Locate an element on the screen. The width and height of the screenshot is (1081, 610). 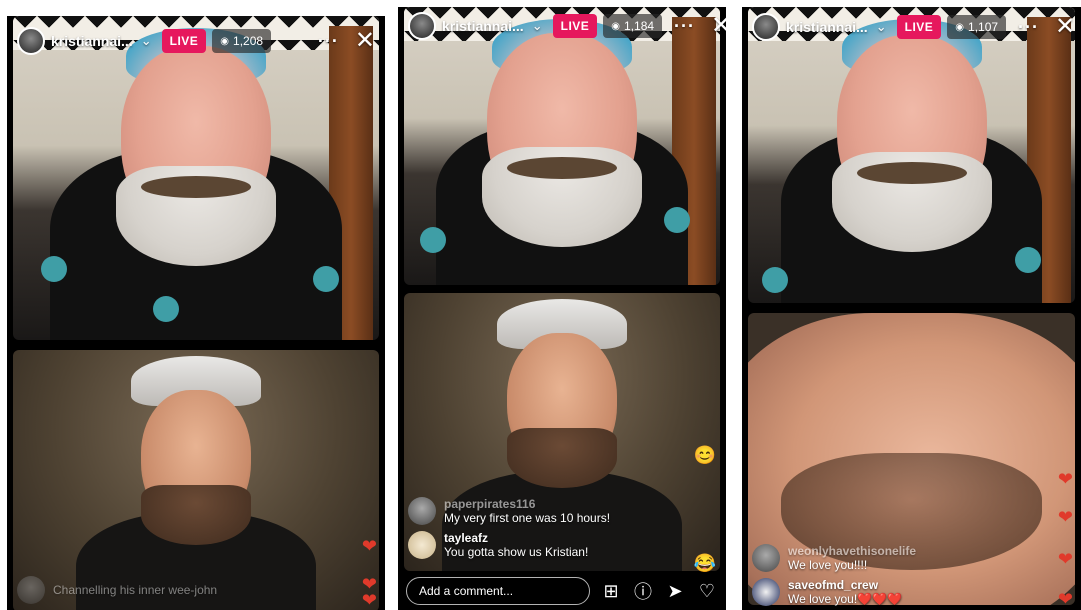
comment-list: Channelling his inner wee-john is located at coordinates (186, 587).